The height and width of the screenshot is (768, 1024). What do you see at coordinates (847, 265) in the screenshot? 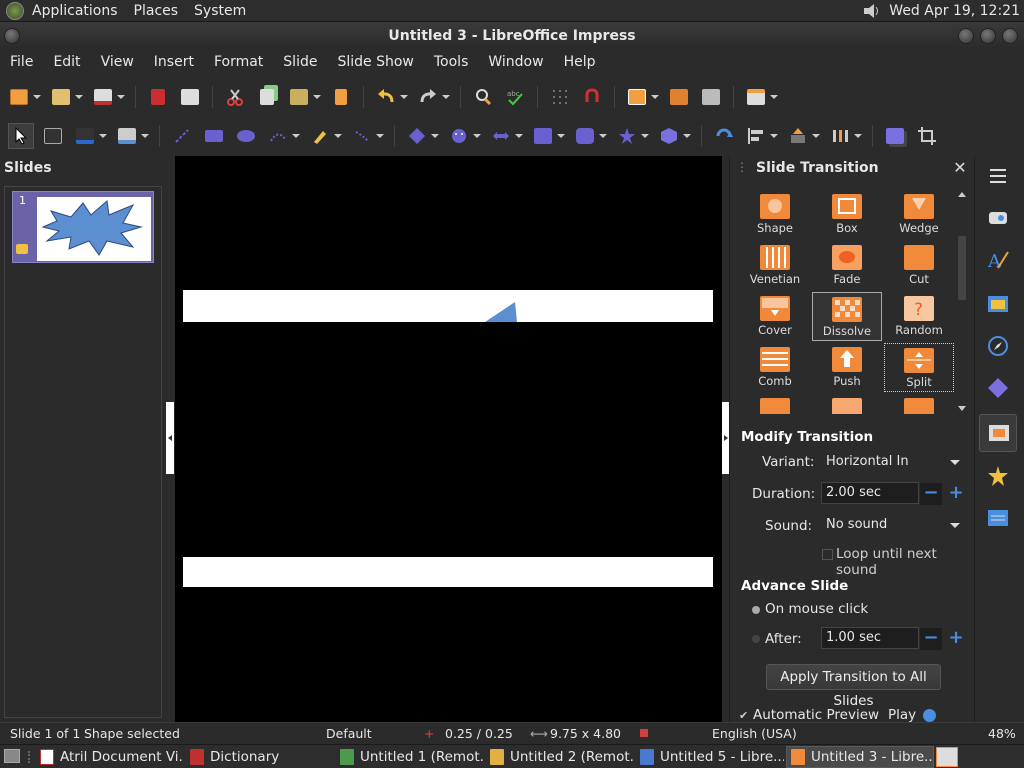
I see `transition-fade: Fade` at bounding box center [847, 265].